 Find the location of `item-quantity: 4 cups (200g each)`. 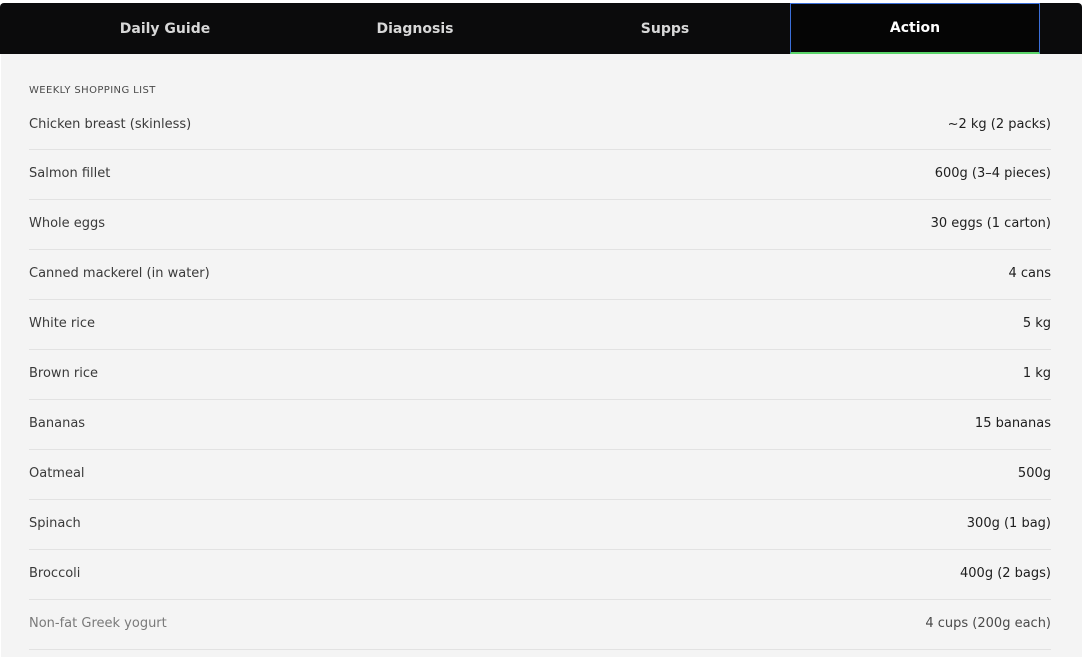

item-quantity: 4 cups (200g each) is located at coordinates (988, 623).